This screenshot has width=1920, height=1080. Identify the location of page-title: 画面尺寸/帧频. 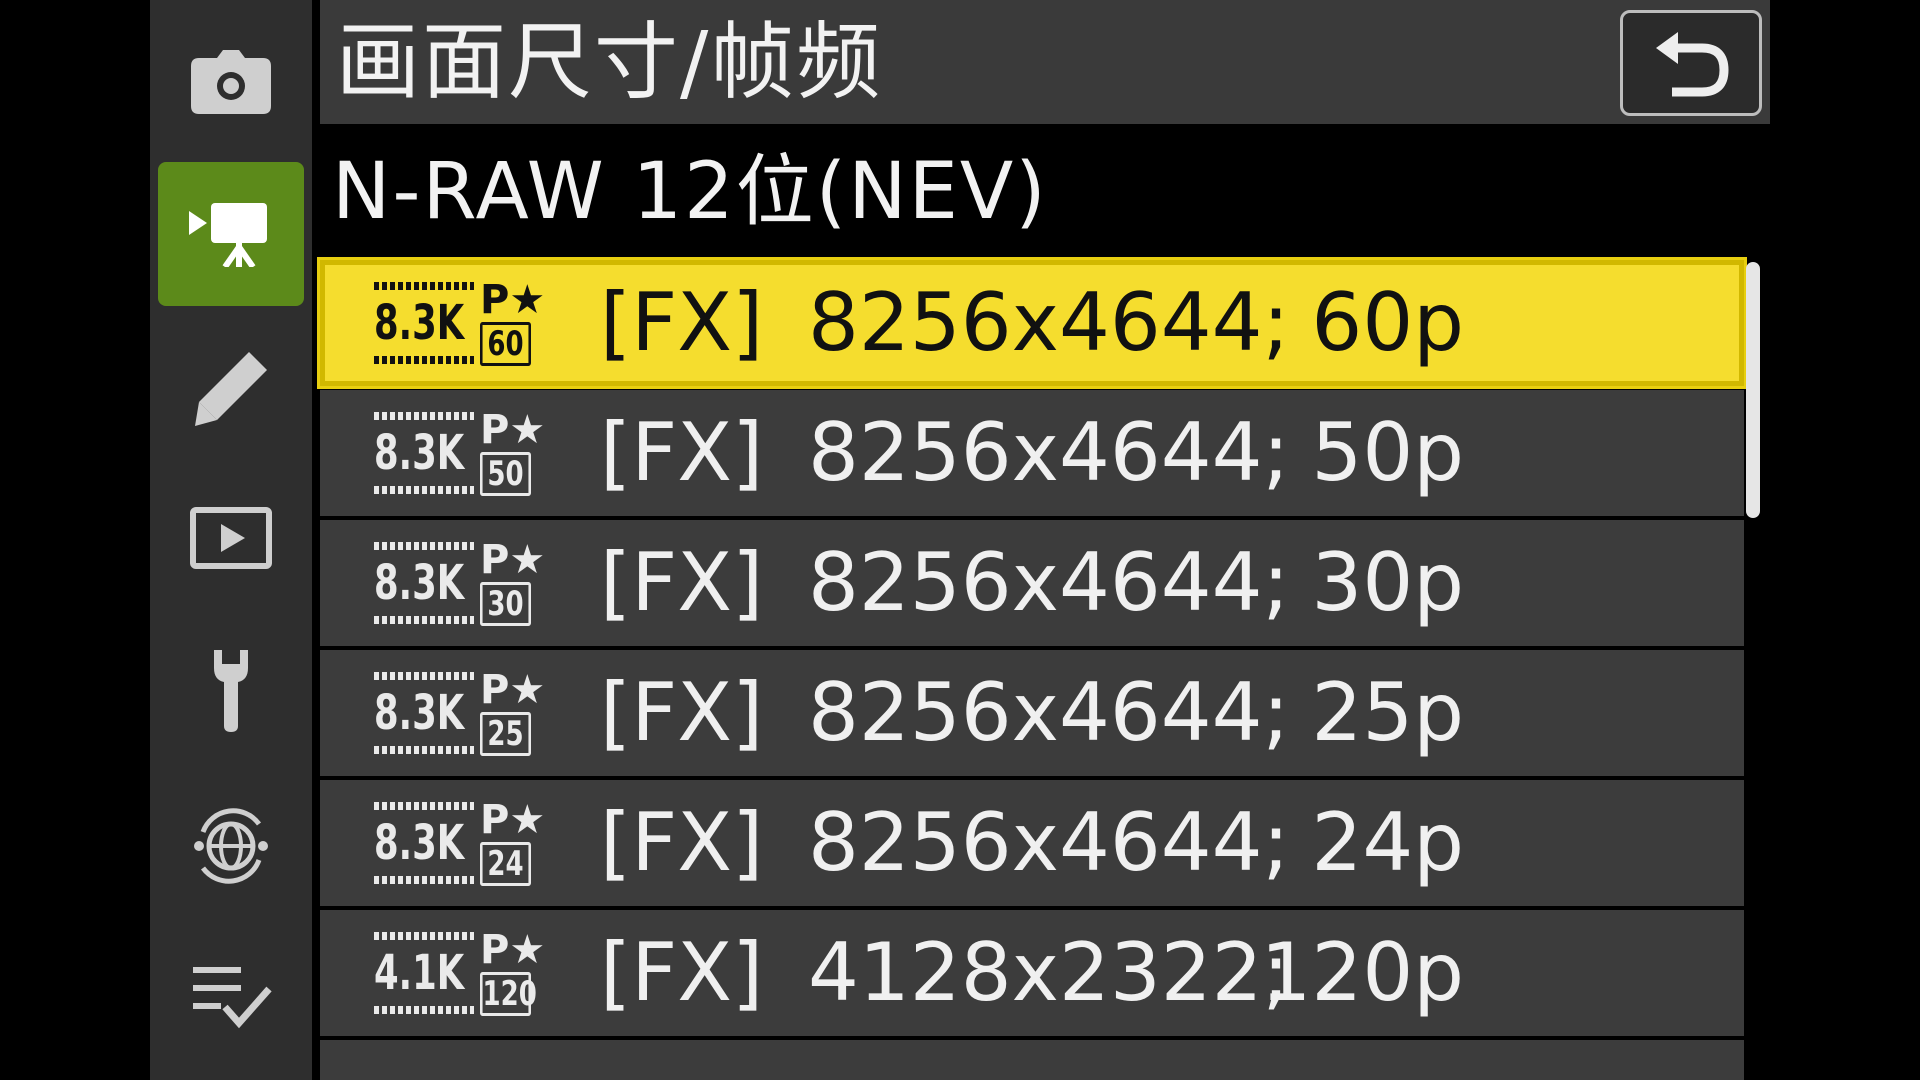
(609, 62).